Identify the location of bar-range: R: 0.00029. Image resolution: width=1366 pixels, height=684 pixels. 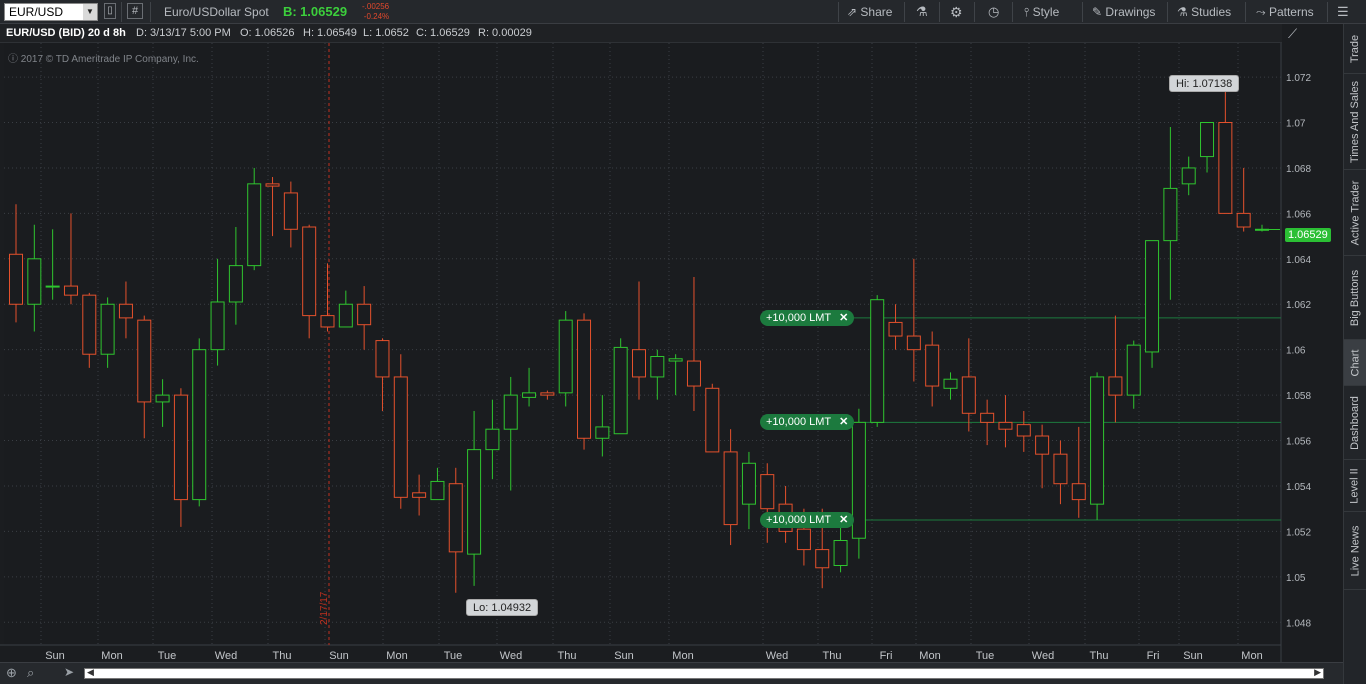
(505, 33).